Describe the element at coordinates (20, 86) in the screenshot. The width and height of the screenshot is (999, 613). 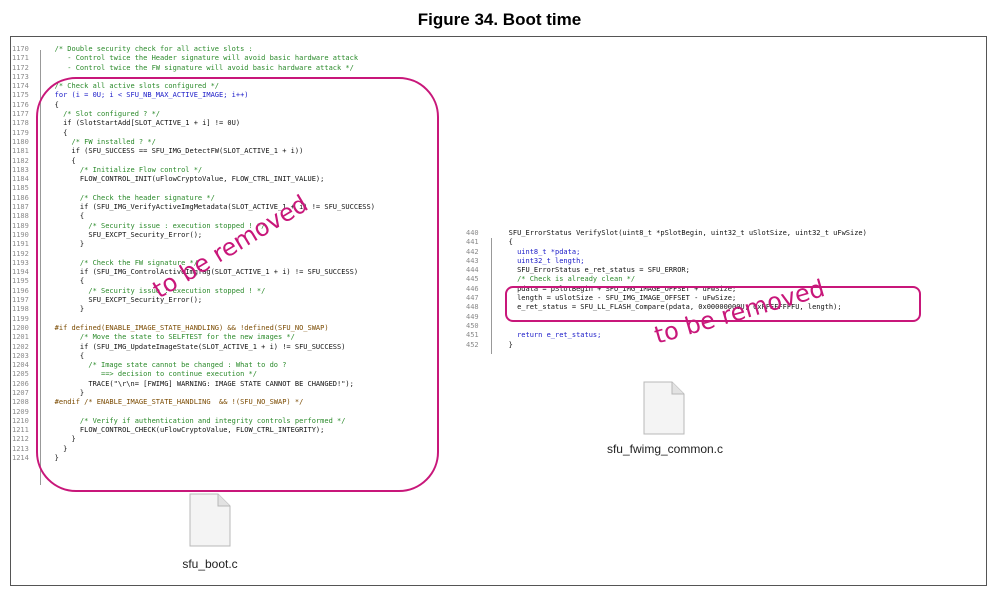
I see `line-number: 1174` at that location.